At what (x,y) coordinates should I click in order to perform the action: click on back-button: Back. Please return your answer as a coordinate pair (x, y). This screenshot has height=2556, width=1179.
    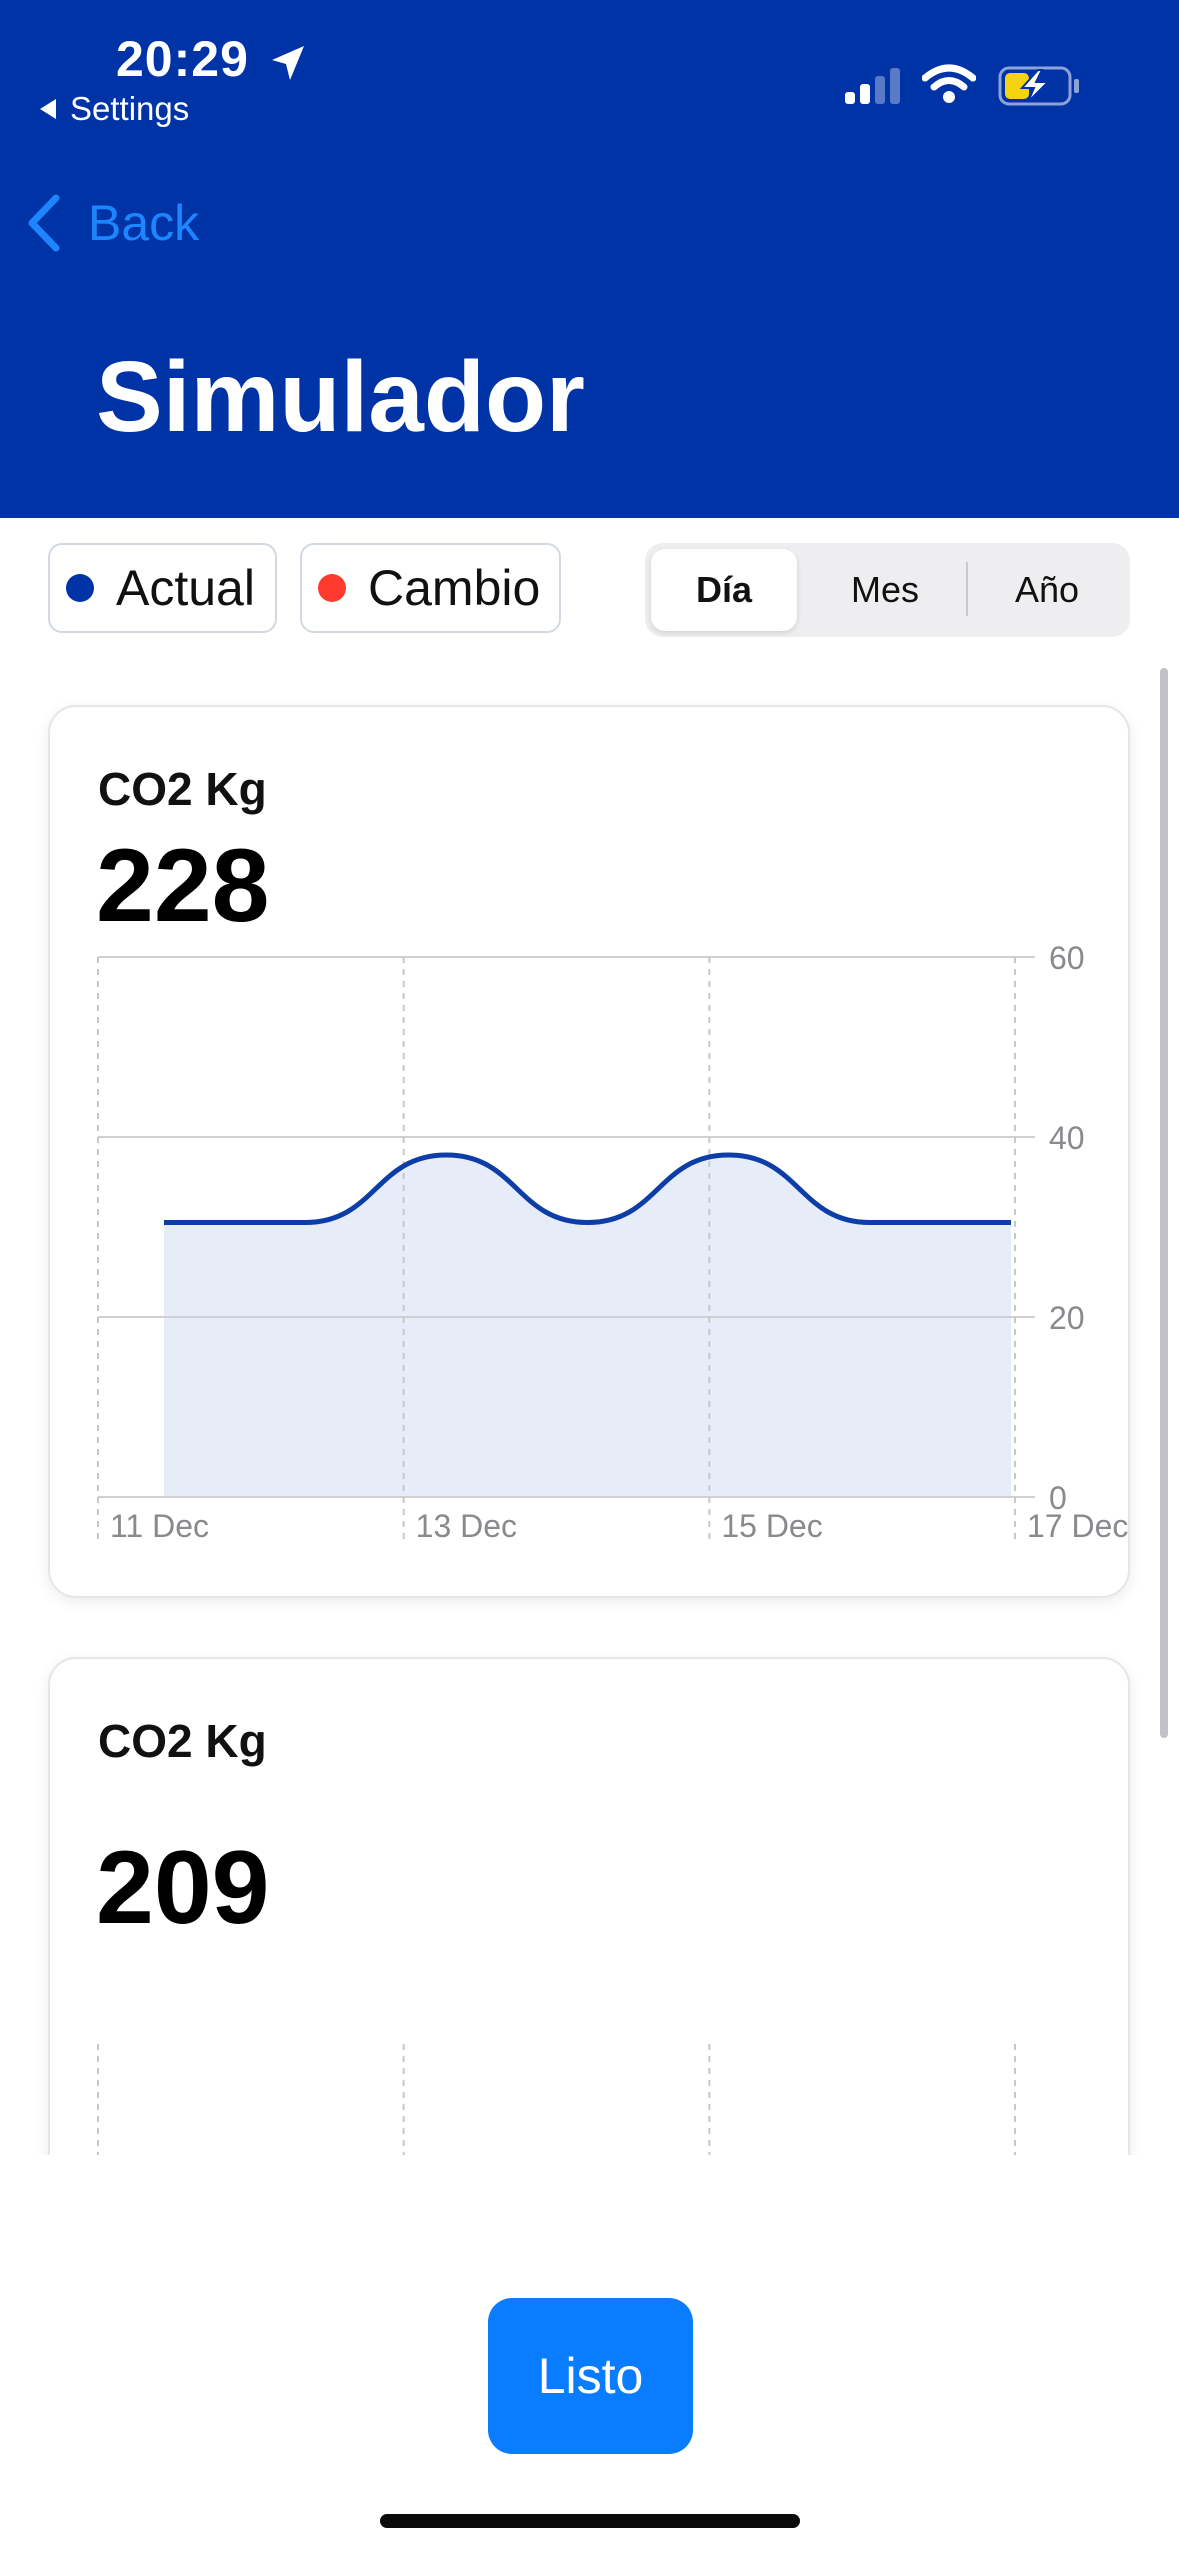
    Looking at the image, I should click on (112, 223).